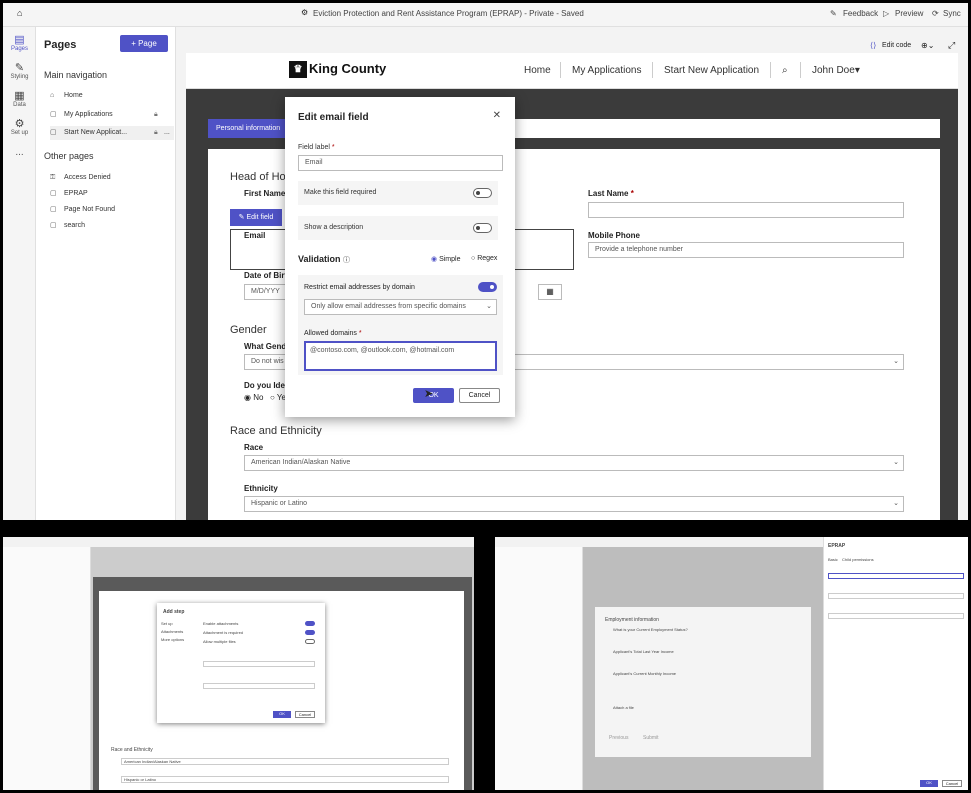  What do you see at coordinates (909, 13) in the screenshot?
I see `preview-button: Preview` at bounding box center [909, 13].